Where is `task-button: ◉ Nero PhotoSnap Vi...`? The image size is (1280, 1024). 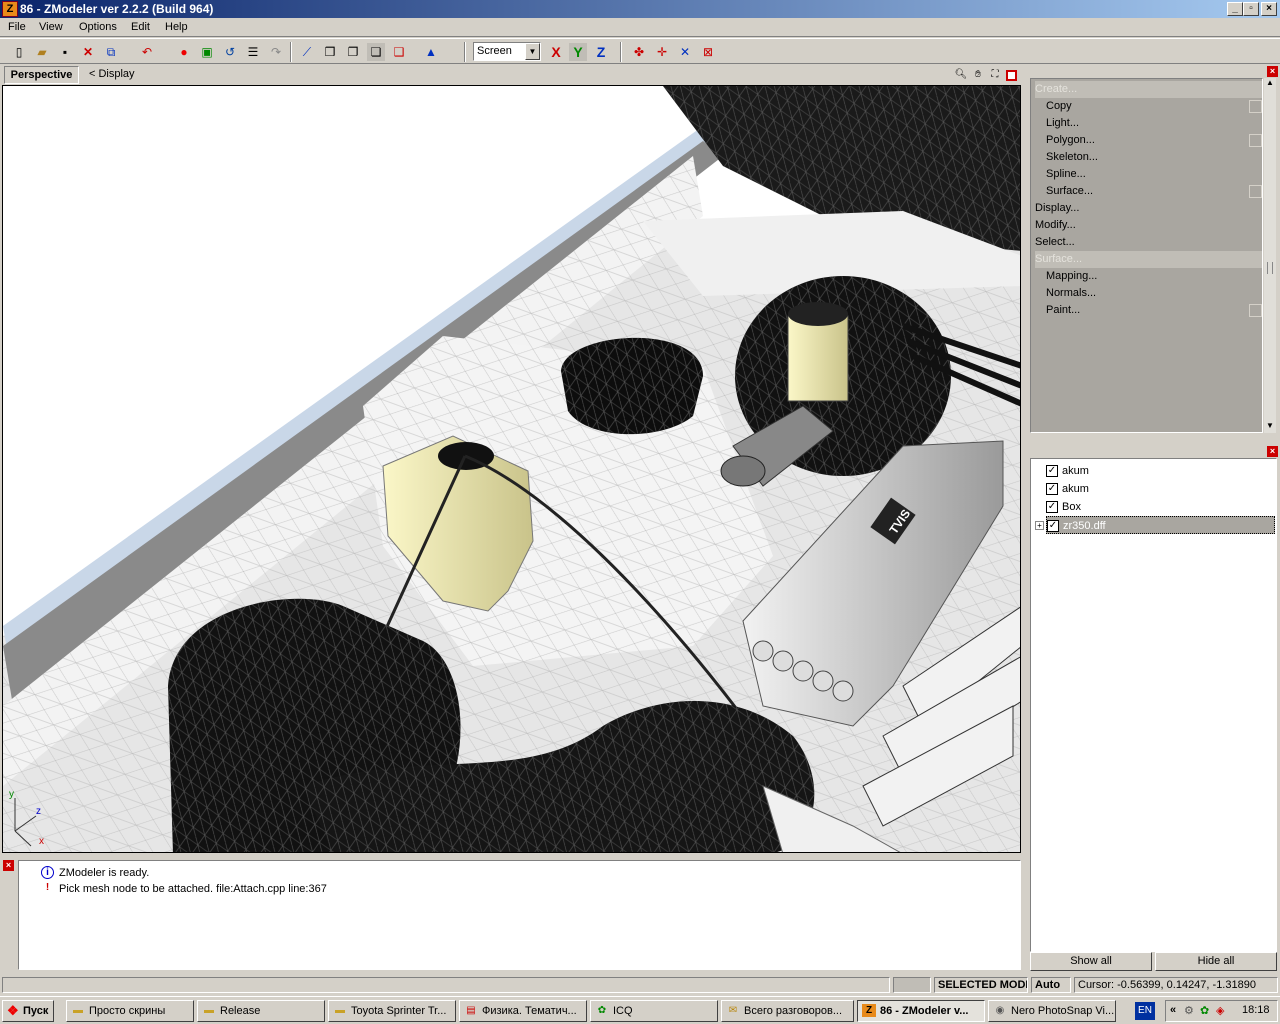
task-button: ◉ Nero PhotoSnap Vi... is located at coordinates (1052, 1011).